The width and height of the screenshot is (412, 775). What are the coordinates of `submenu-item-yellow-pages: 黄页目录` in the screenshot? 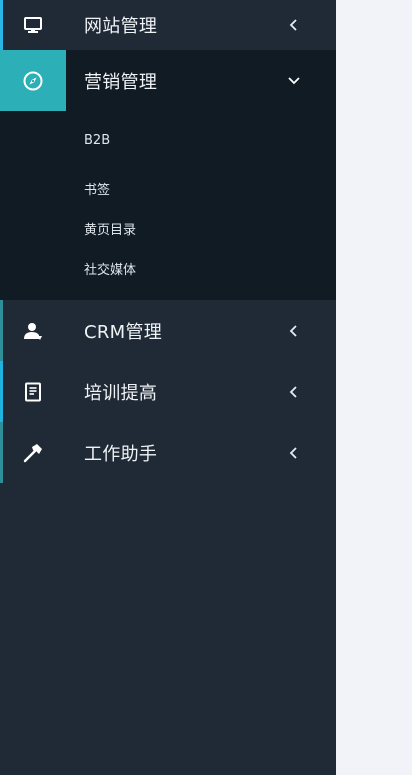 It's located at (168, 231).